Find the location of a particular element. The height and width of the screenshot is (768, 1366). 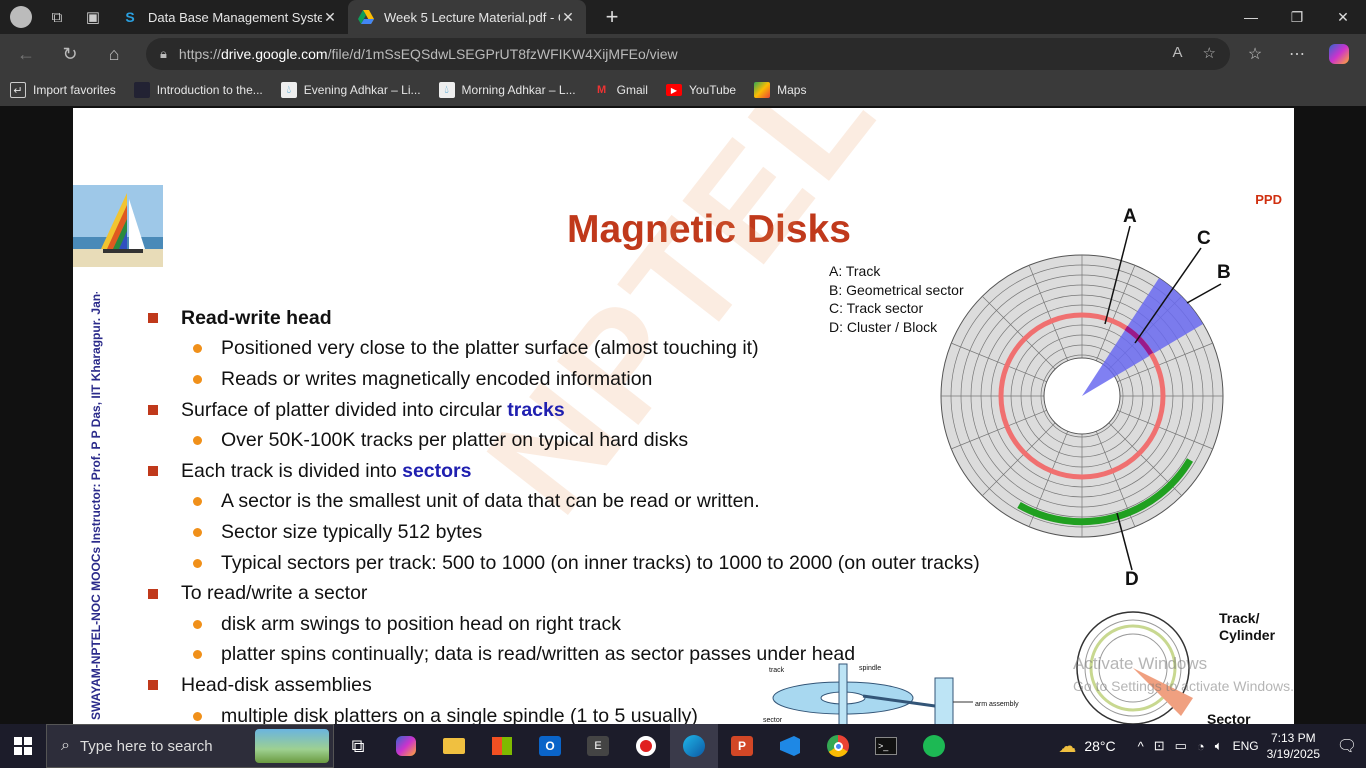

microsoft-store-icon is located at coordinates (502, 746).